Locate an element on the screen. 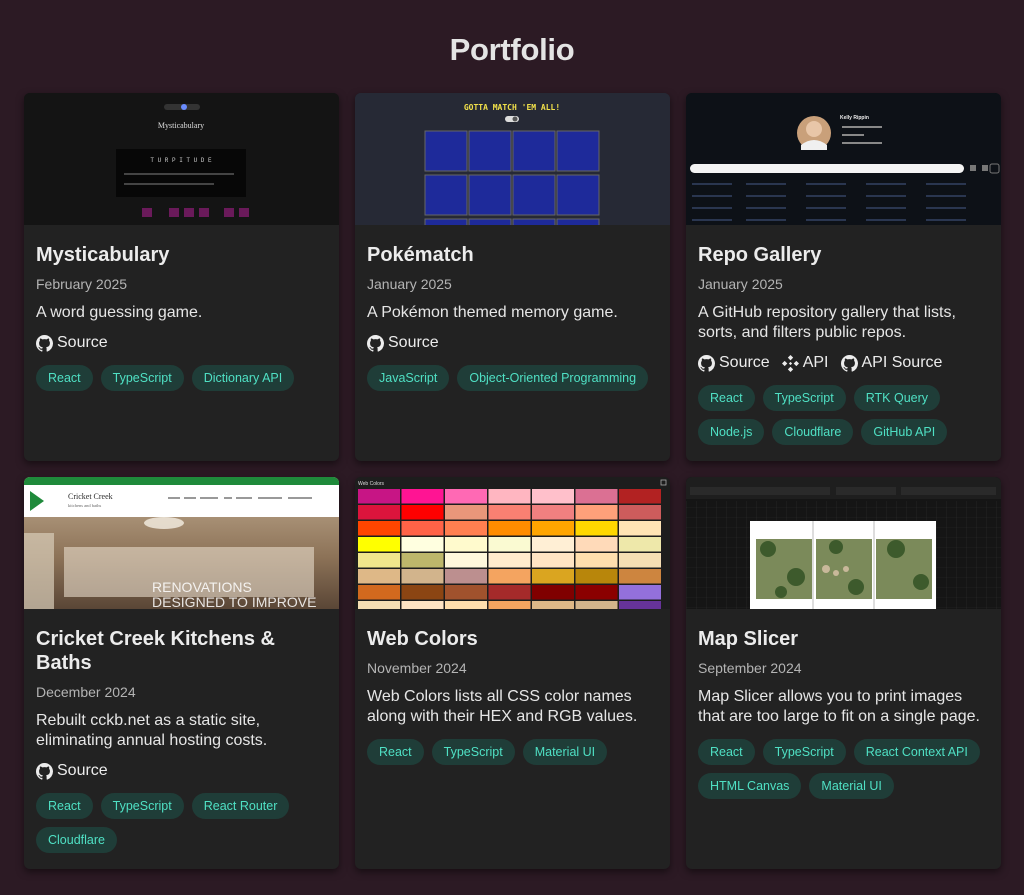 Image resolution: width=1024 pixels, height=895 pixels. tag-list: React TypeScript Material UI is located at coordinates (512, 752).